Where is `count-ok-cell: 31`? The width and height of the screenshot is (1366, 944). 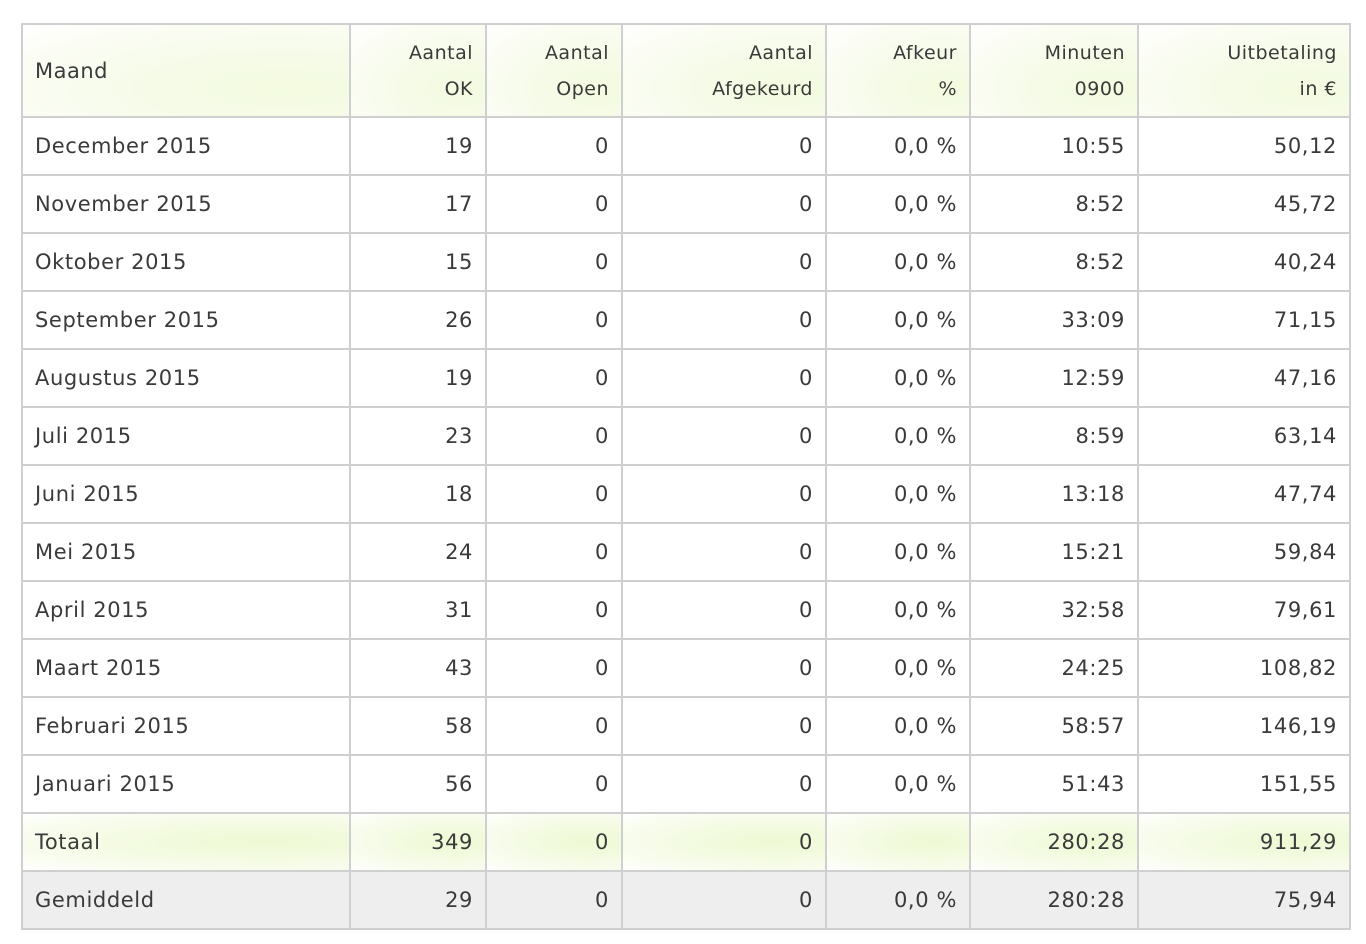
count-ok-cell: 31 is located at coordinates (418, 610).